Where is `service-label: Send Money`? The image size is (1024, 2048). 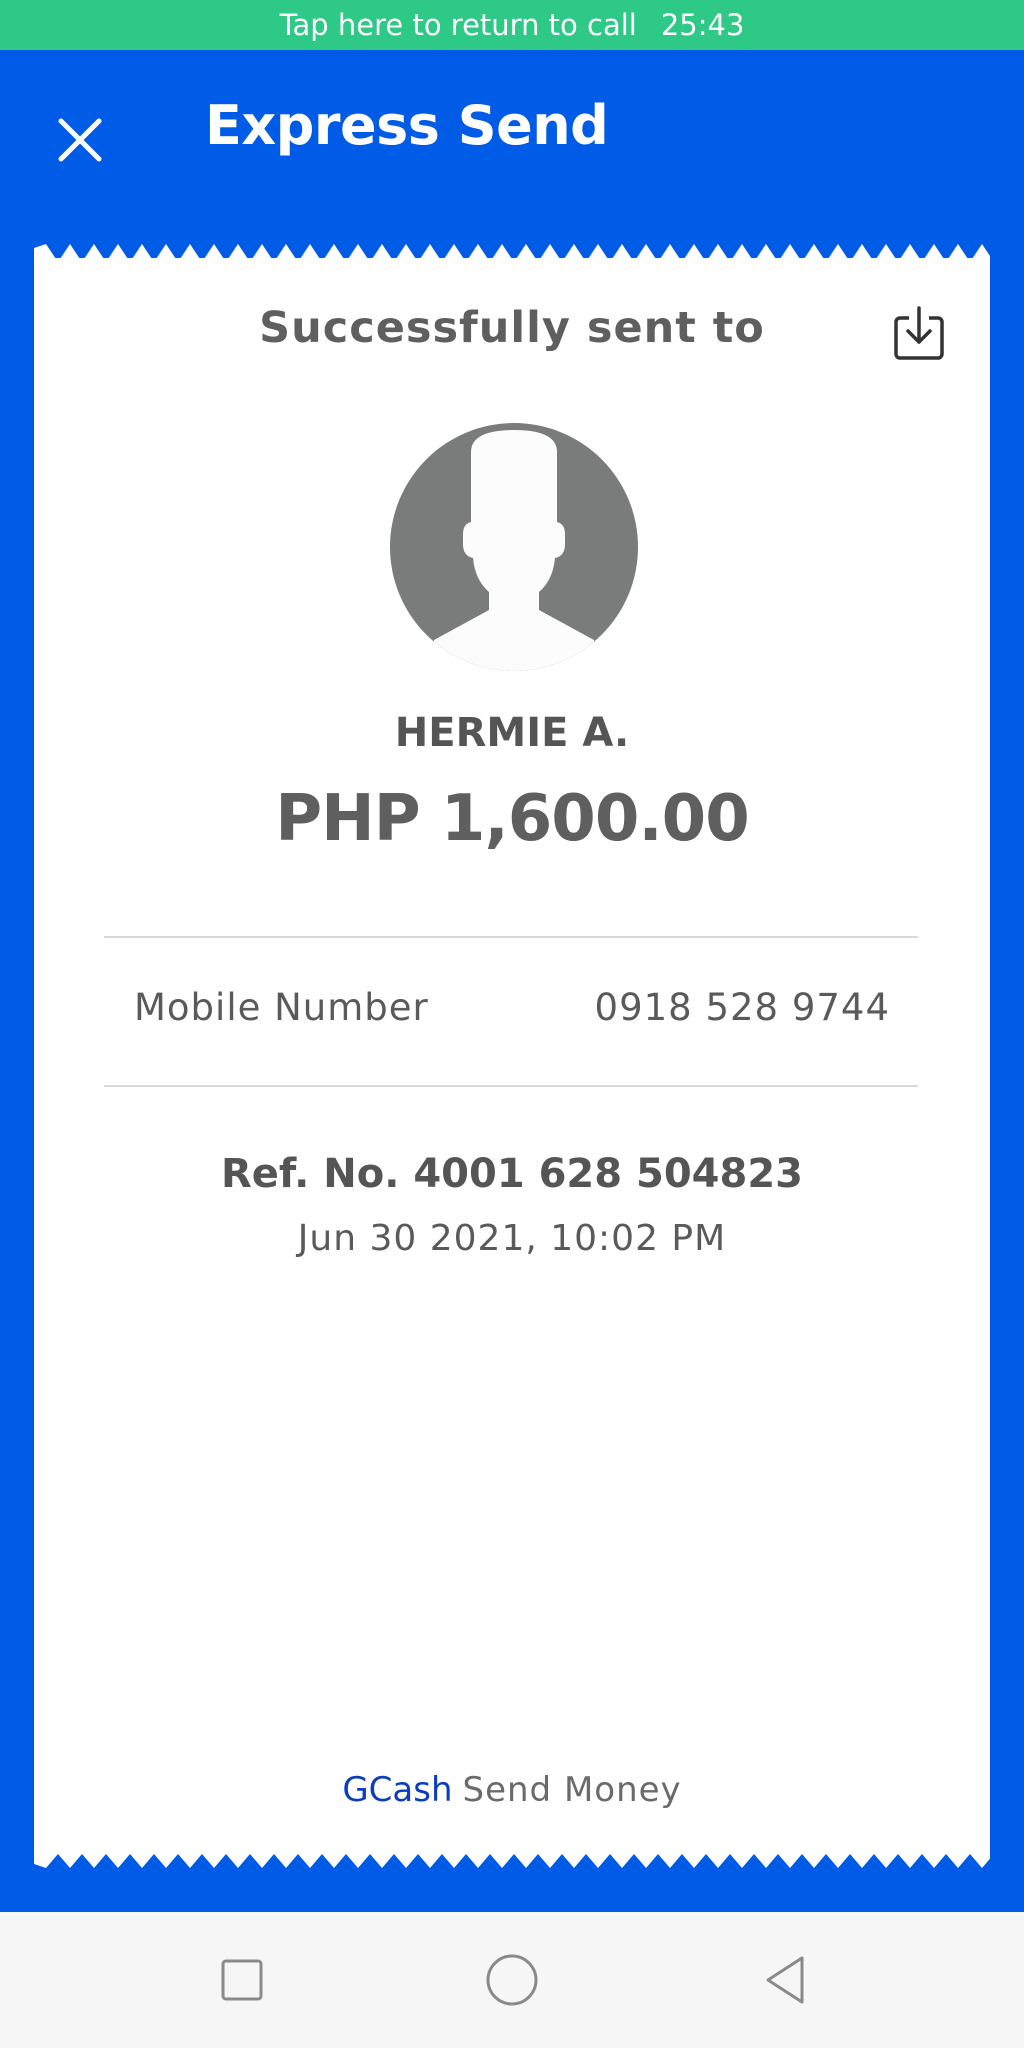
service-label: Send Money is located at coordinates (572, 1790).